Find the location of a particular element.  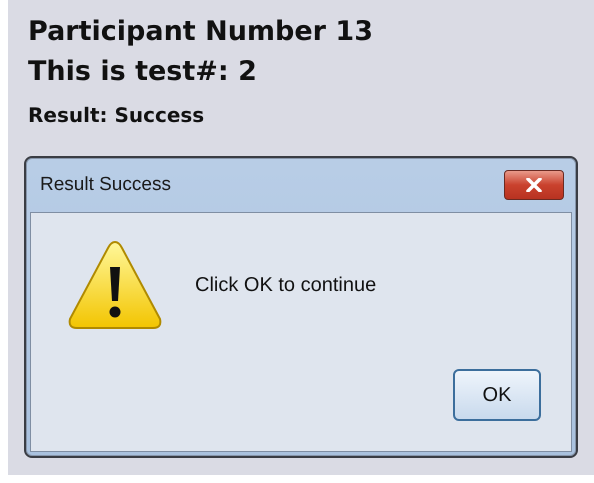

close-button is located at coordinates (534, 185).